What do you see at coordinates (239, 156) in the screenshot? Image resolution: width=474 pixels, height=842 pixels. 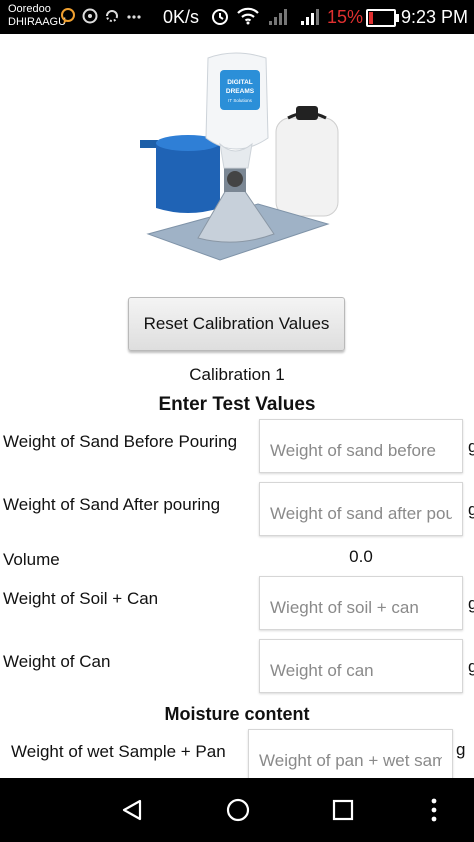 I see `sand-cone-apparatus-image: DIGITAL DREAMS IT Solutions` at bounding box center [239, 156].